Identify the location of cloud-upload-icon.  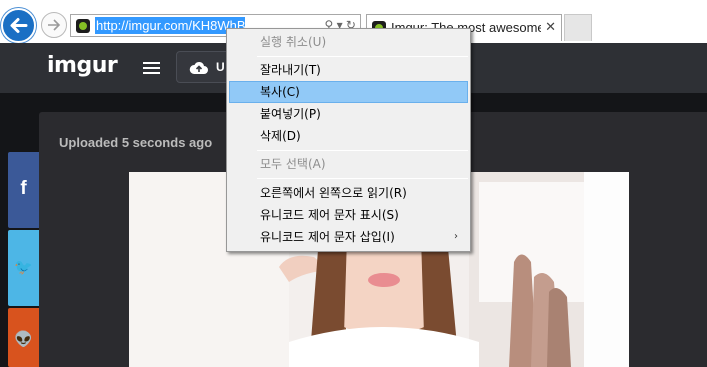
(198, 67).